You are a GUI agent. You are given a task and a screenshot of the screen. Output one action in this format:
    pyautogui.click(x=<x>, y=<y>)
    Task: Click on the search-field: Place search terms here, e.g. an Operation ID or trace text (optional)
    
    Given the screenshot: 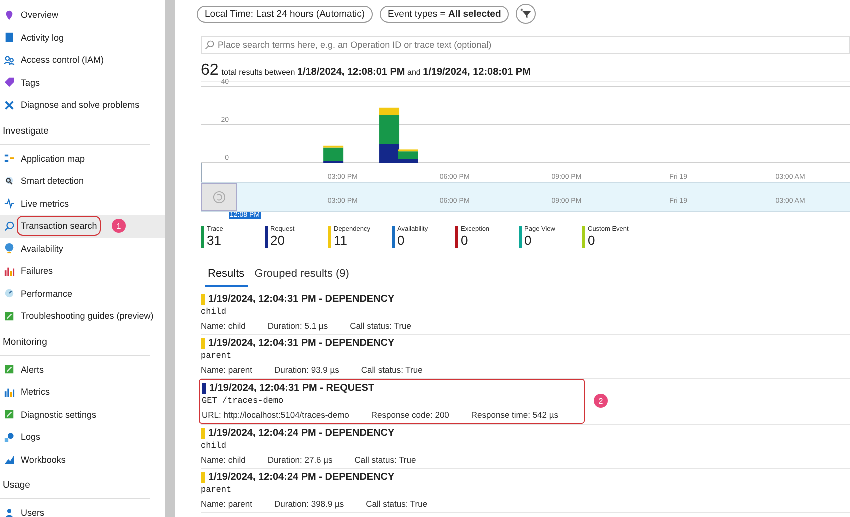 What is the action you would take?
    pyautogui.click(x=525, y=45)
    